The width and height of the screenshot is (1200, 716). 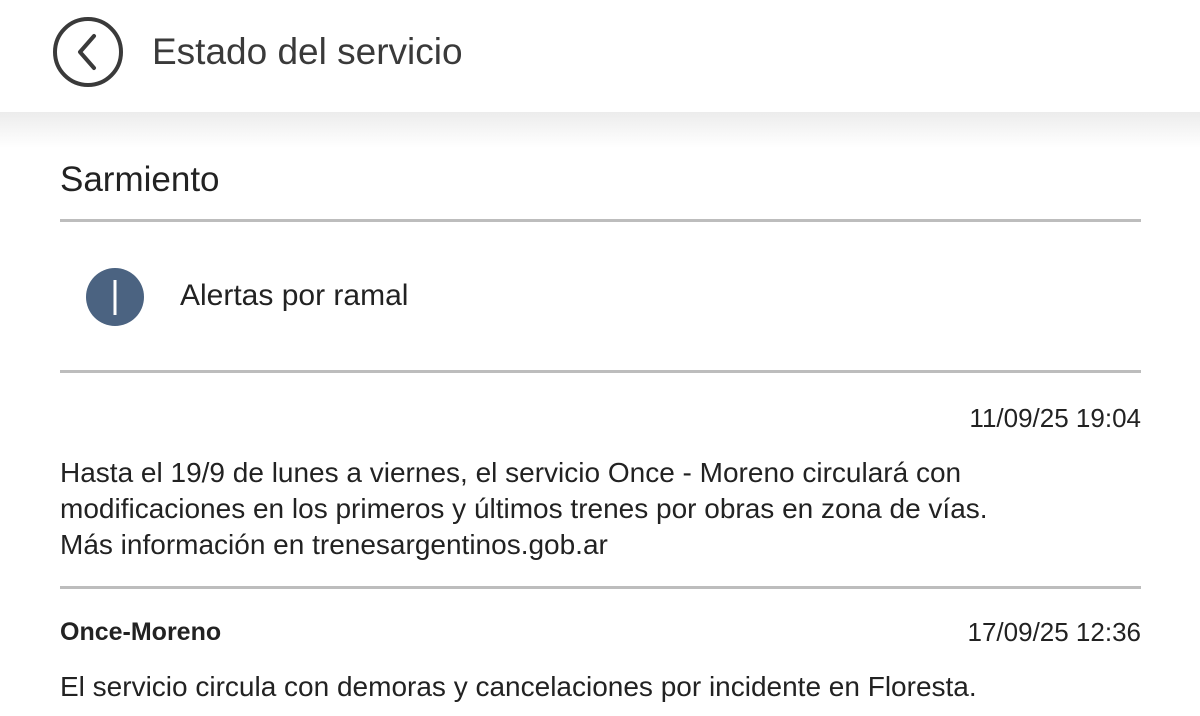 I want to click on alert-timestamp: 17/09/25 12:36, so click(x=1054, y=632).